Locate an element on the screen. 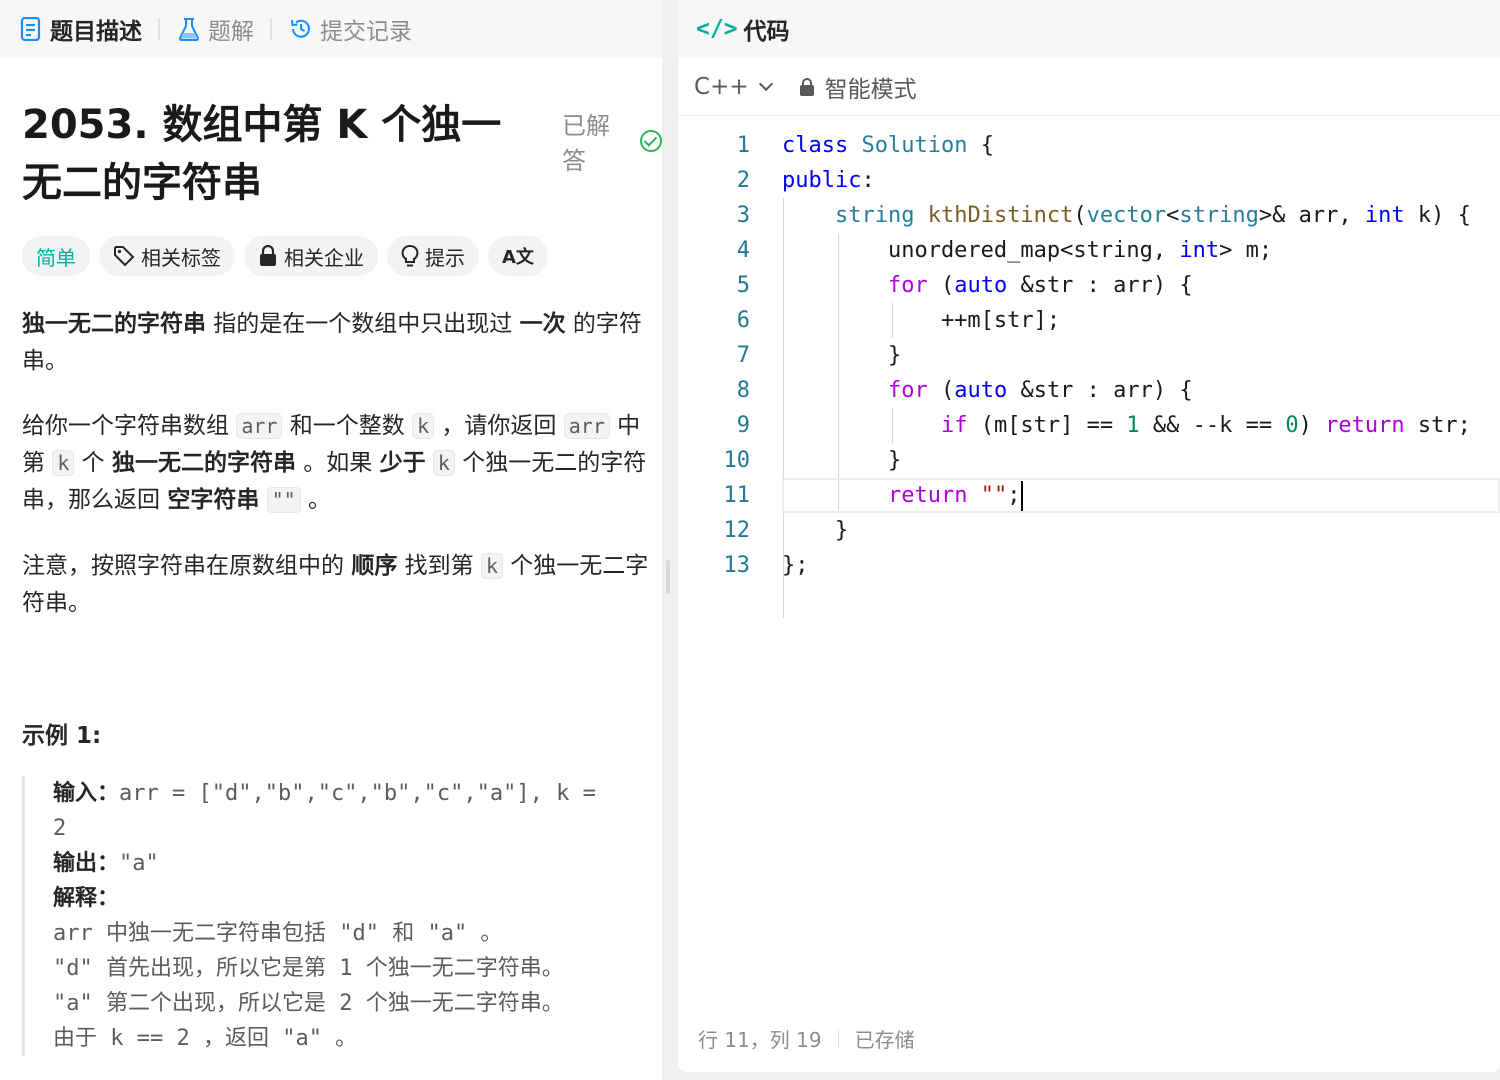 This screenshot has height=1080, width=1500. line-number: 9 is located at coordinates (743, 425).